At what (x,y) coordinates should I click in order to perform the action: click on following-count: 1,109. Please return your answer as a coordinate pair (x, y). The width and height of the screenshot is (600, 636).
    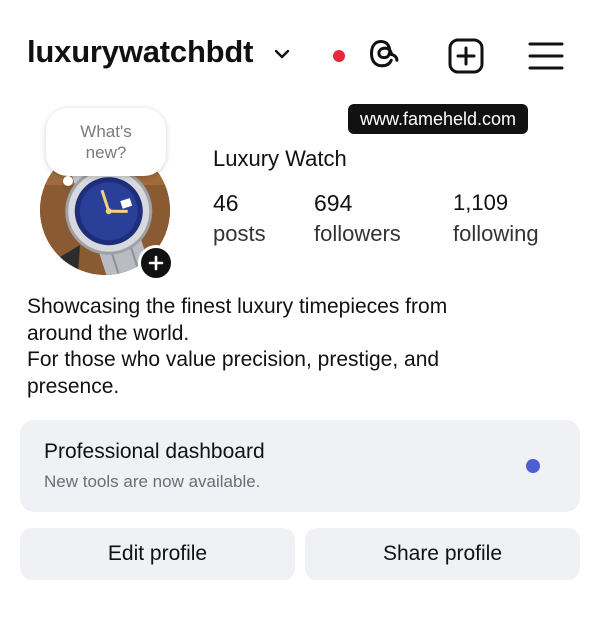
    Looking at the image, I should click on (481, 202).